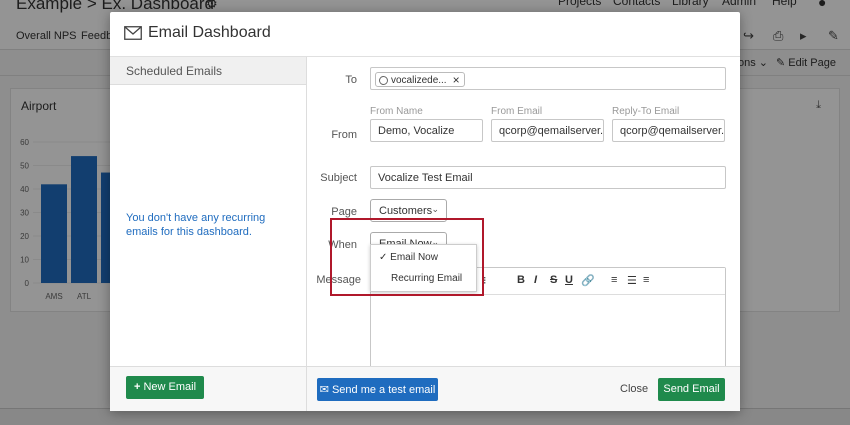  What do you see at coordinates (170, 387) in the screenshot?
I see `new-email-label: New Email` at bounding box center [170, 387].